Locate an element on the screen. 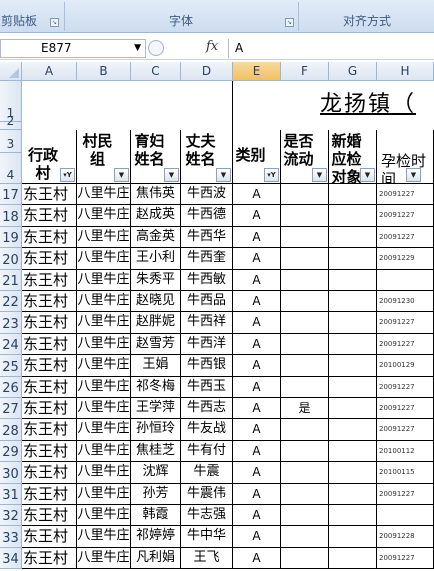 Image resolution: width=434 pixels, height=571 pixels. column-header-e: E is located at coordinates (257, 71).